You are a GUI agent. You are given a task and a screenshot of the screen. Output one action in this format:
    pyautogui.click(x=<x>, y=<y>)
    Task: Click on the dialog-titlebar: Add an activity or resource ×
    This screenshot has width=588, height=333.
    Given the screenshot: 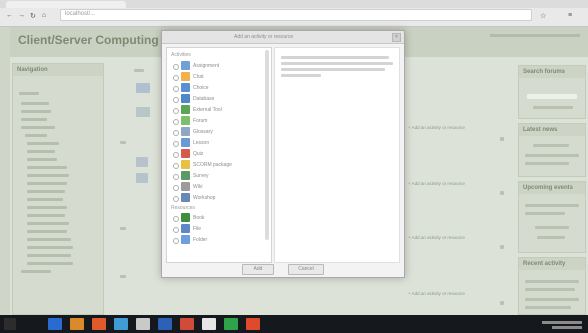 What is the action you would take?
    pyautogui.click(x=283, y=37)
    